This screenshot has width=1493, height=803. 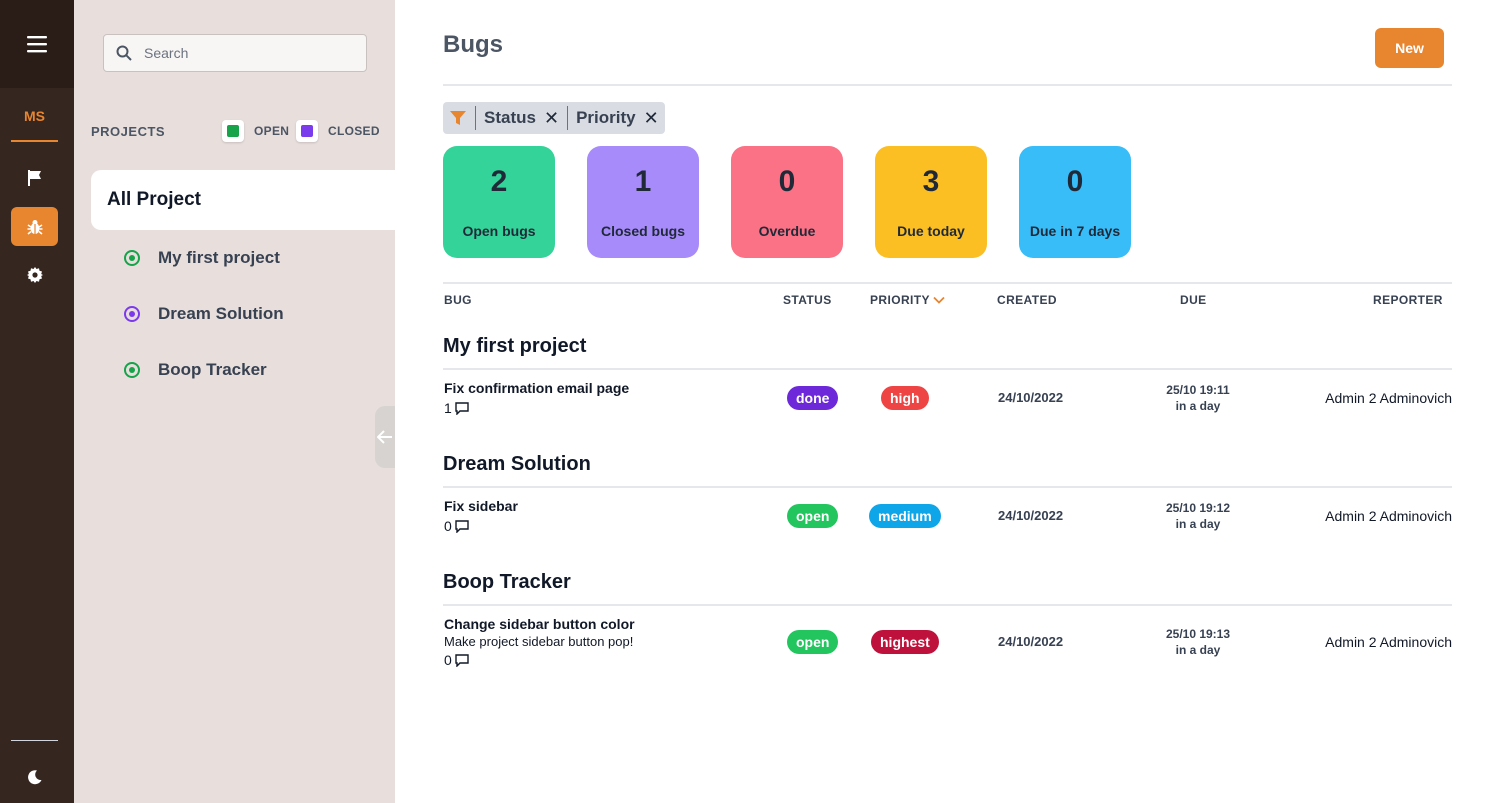 What do you see at coordinates (1193, 300) in the screenshot?
I see `column-header-due: DUE` at bounding box center [1193, 300].